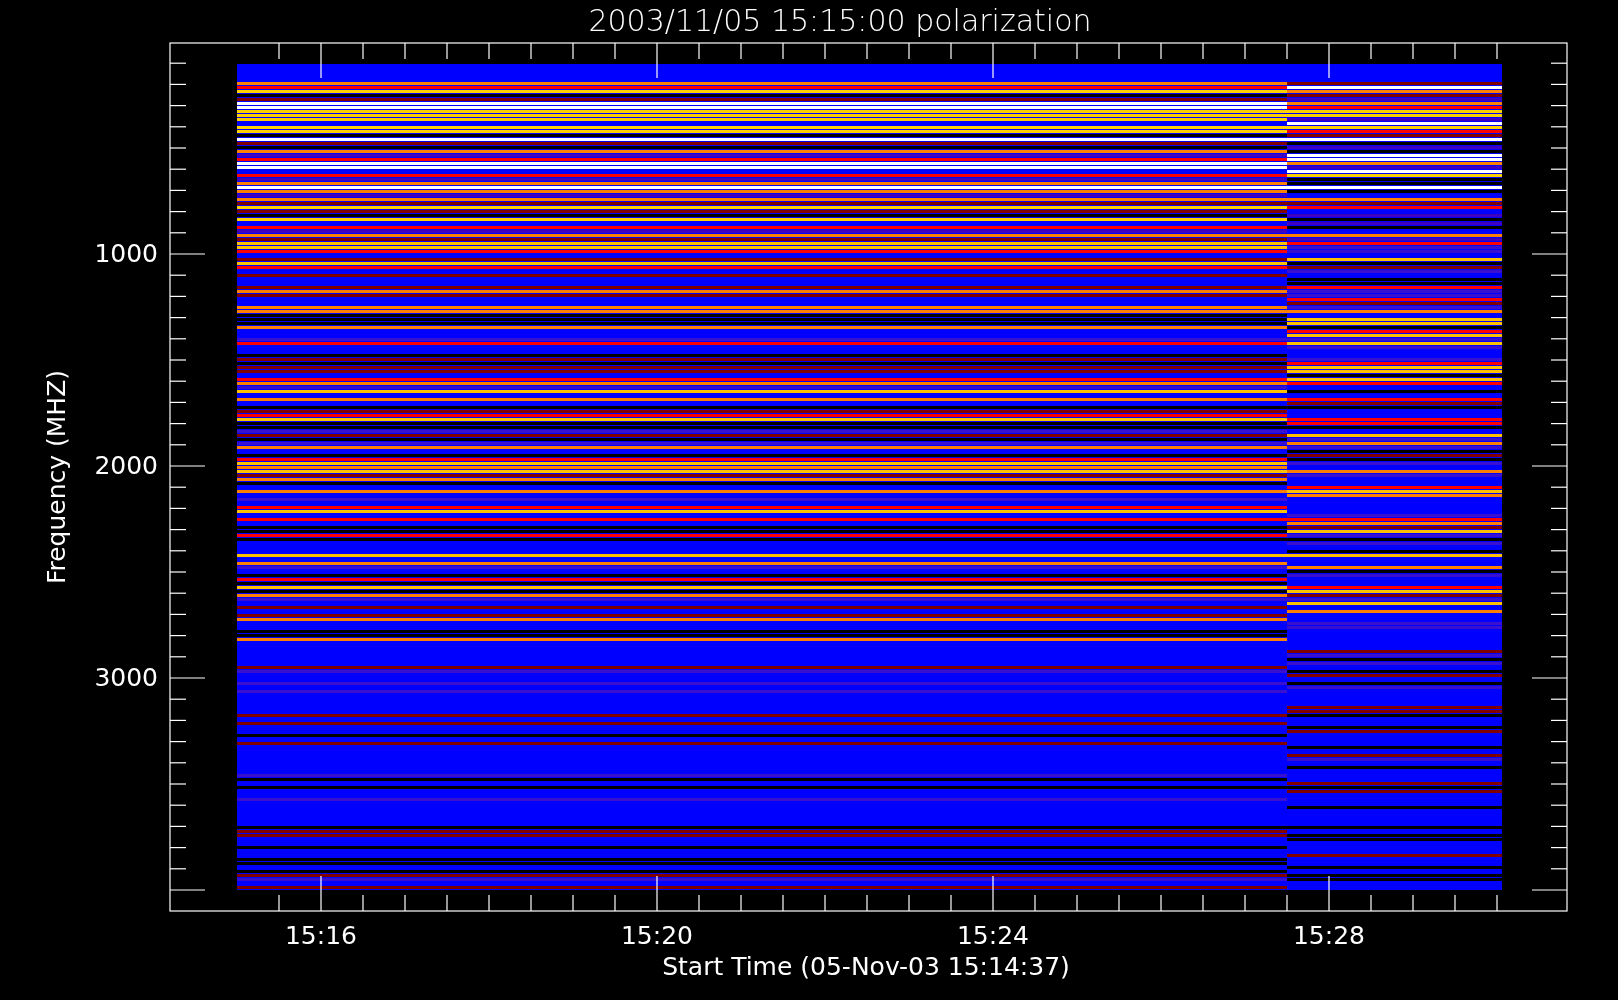  Describe the element at coordinates (126, 465) in the screenshot. I see `tick-label: 2000` at that location.